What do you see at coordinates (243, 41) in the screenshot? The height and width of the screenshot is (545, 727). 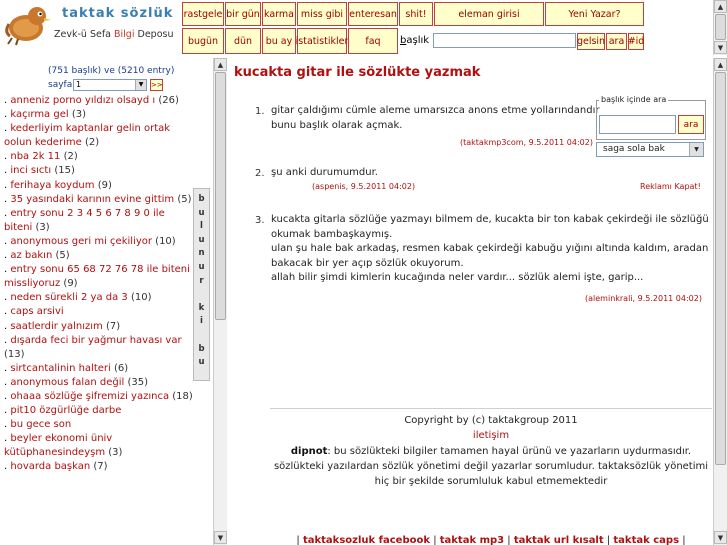 I see `nav-dun: dün` at bounding box center [243, 41].